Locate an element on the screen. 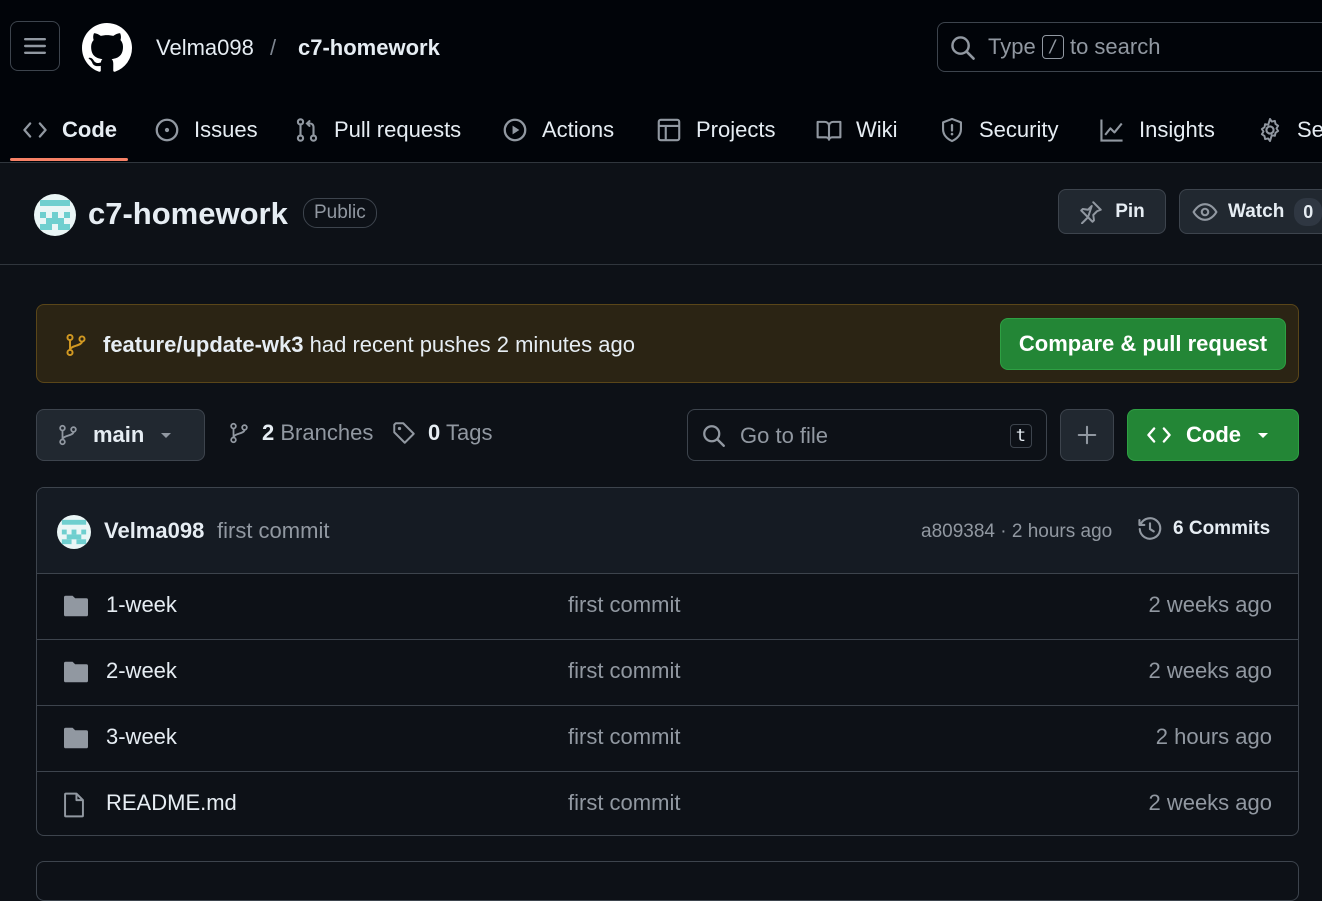  tab-issues: Issues is located at coordinates (206, 130).